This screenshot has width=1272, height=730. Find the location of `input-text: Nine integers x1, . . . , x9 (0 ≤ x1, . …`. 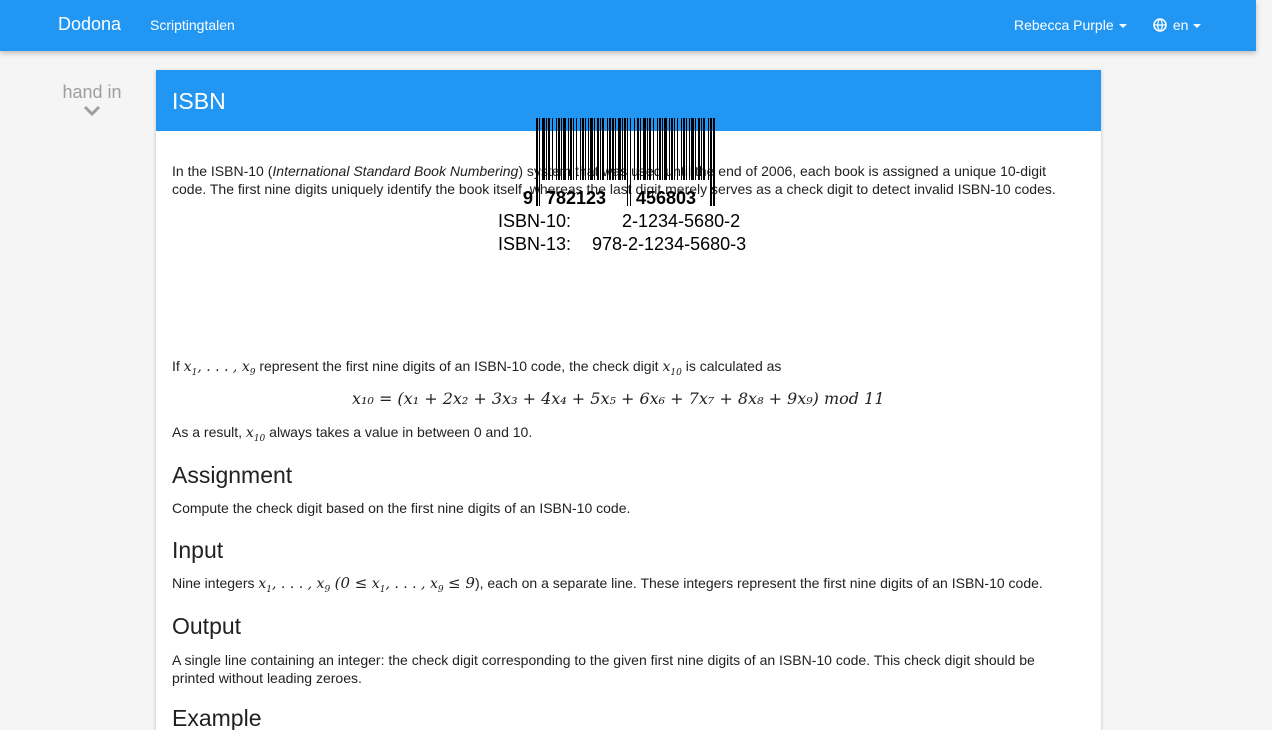

input-text: Nine integers x1, . . . , x9 (0 ≤ x1, . … is located at coordinates (607, 584).